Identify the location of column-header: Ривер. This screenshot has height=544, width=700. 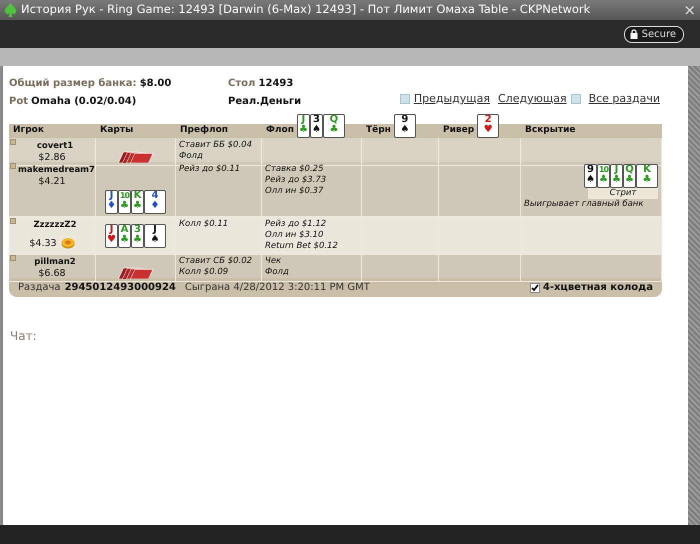
(458, 130).